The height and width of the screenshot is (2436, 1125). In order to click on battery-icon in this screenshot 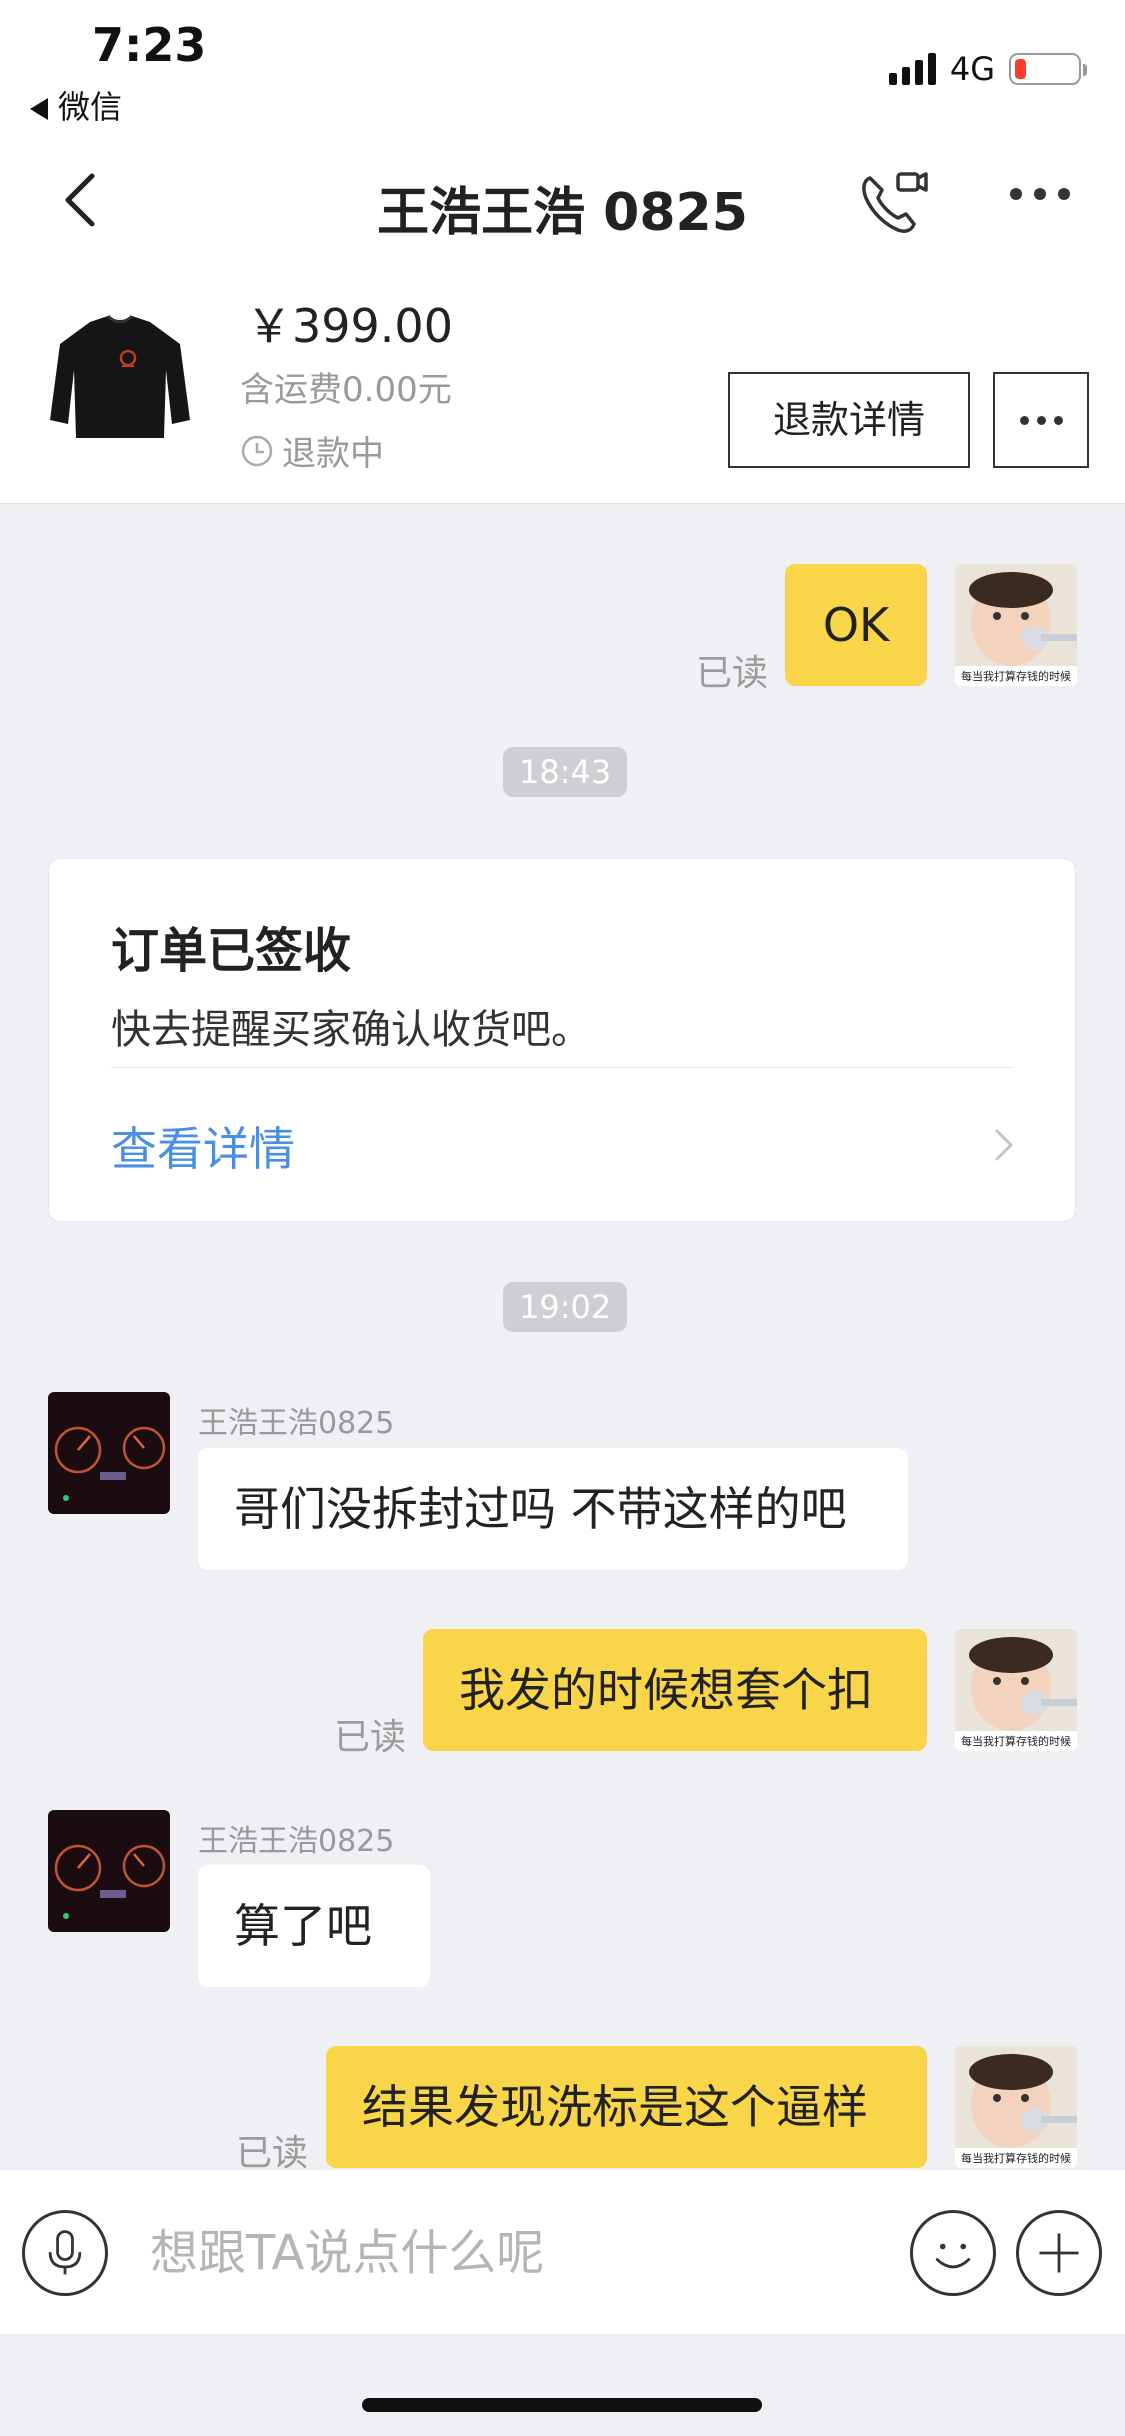, I will do `click(1048, 69)`.